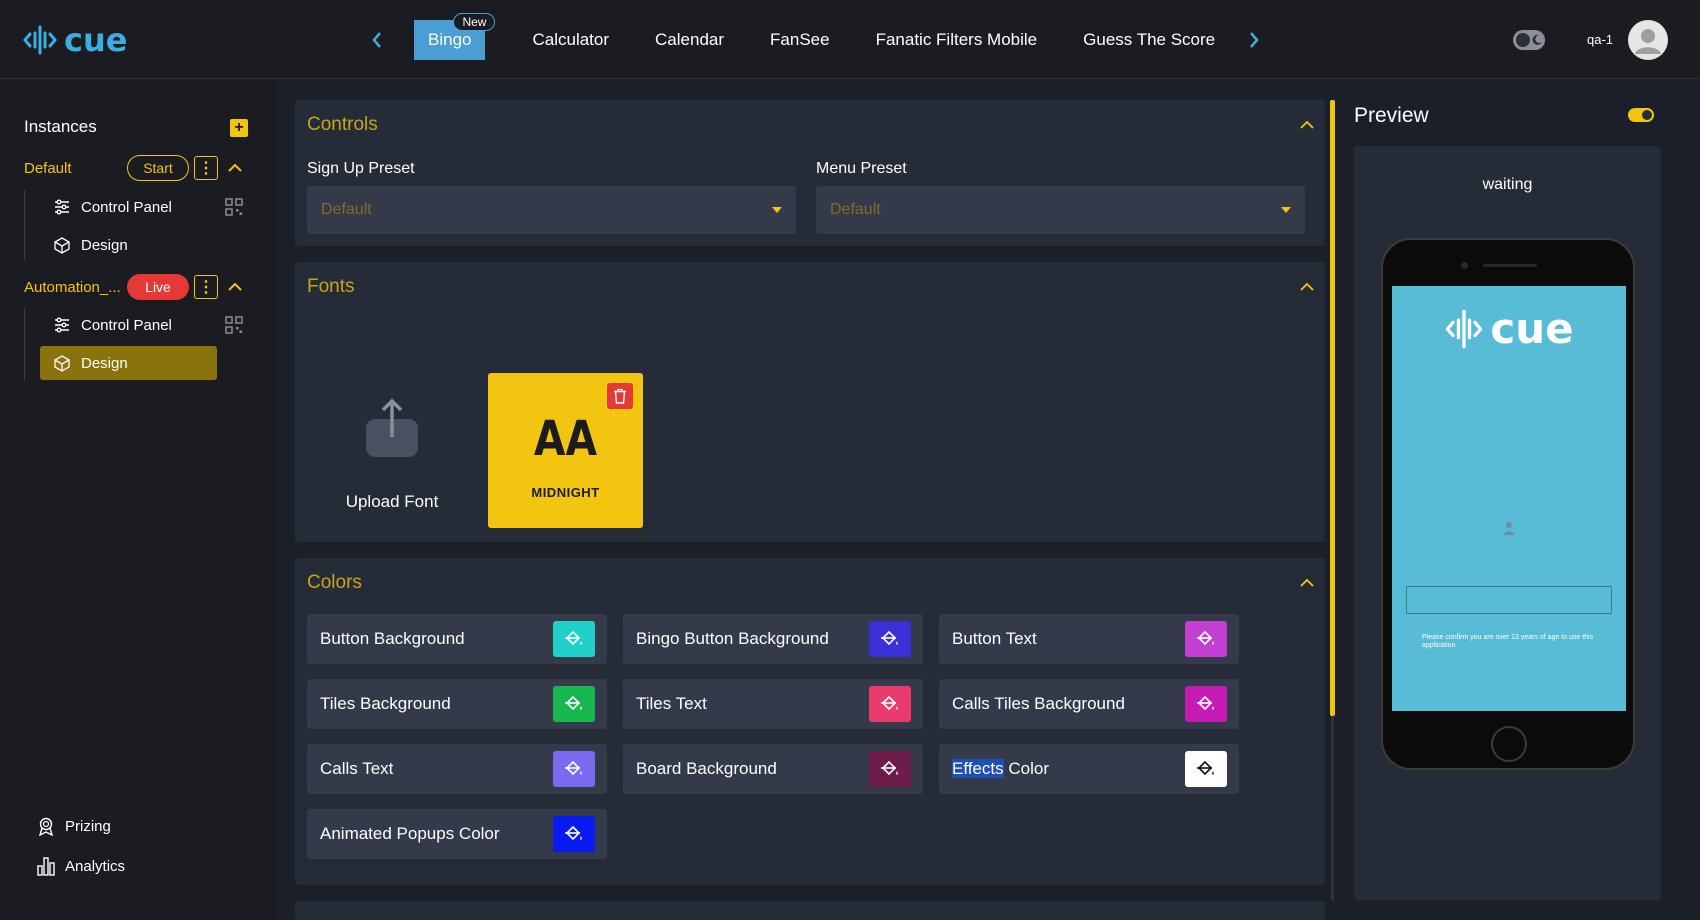 This screenshot has height=920, width=1700. I want to click on sidebar-item-analytics: Analytics, so click(80, 866).